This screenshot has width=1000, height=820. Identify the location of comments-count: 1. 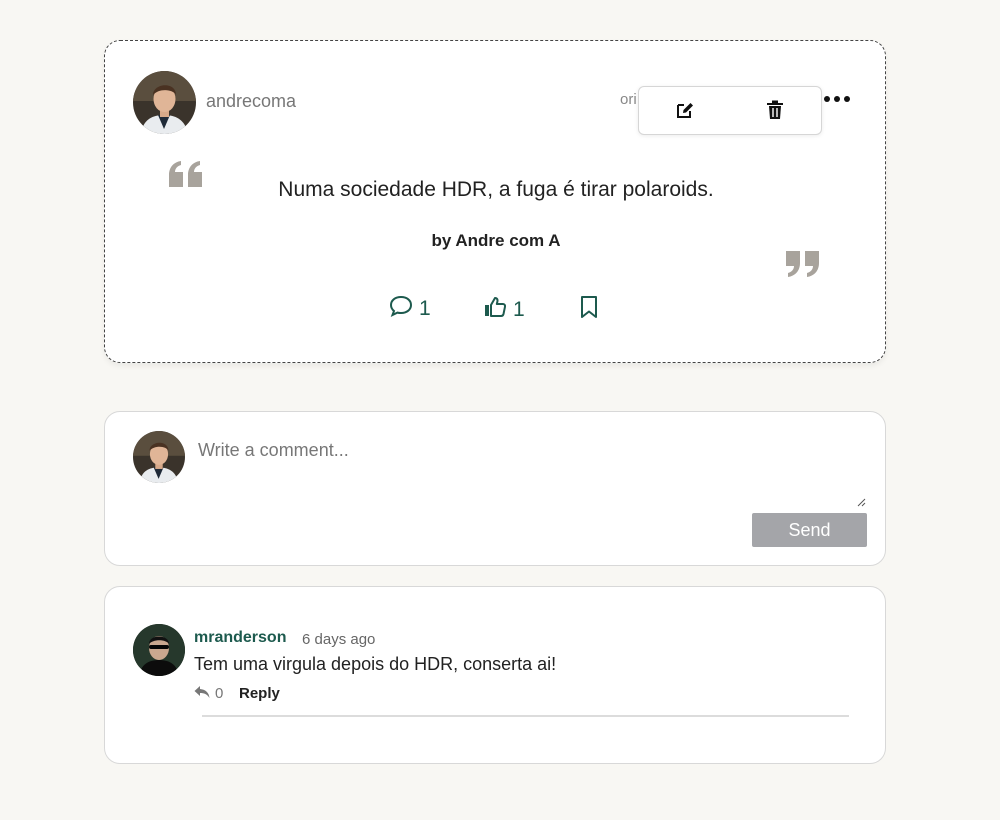
(425, 308).